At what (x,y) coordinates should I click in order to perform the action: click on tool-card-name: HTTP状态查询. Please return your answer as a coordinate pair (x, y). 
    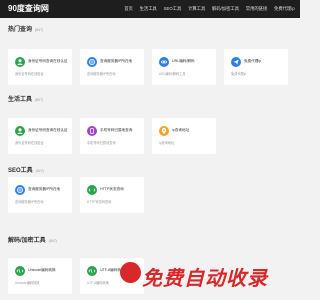
    Looking at the image, I should click on (112, 189).